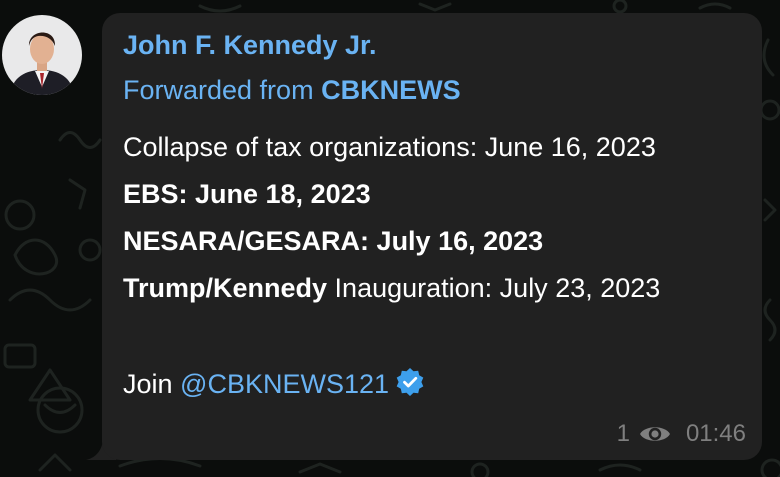 The width and height of the screenshot is (780, 477). What do you see at coordinates (250, 45) in the screenshot?
I see `sender-name: John F. Kennedy Jr.` at bounding box center [250, 45].